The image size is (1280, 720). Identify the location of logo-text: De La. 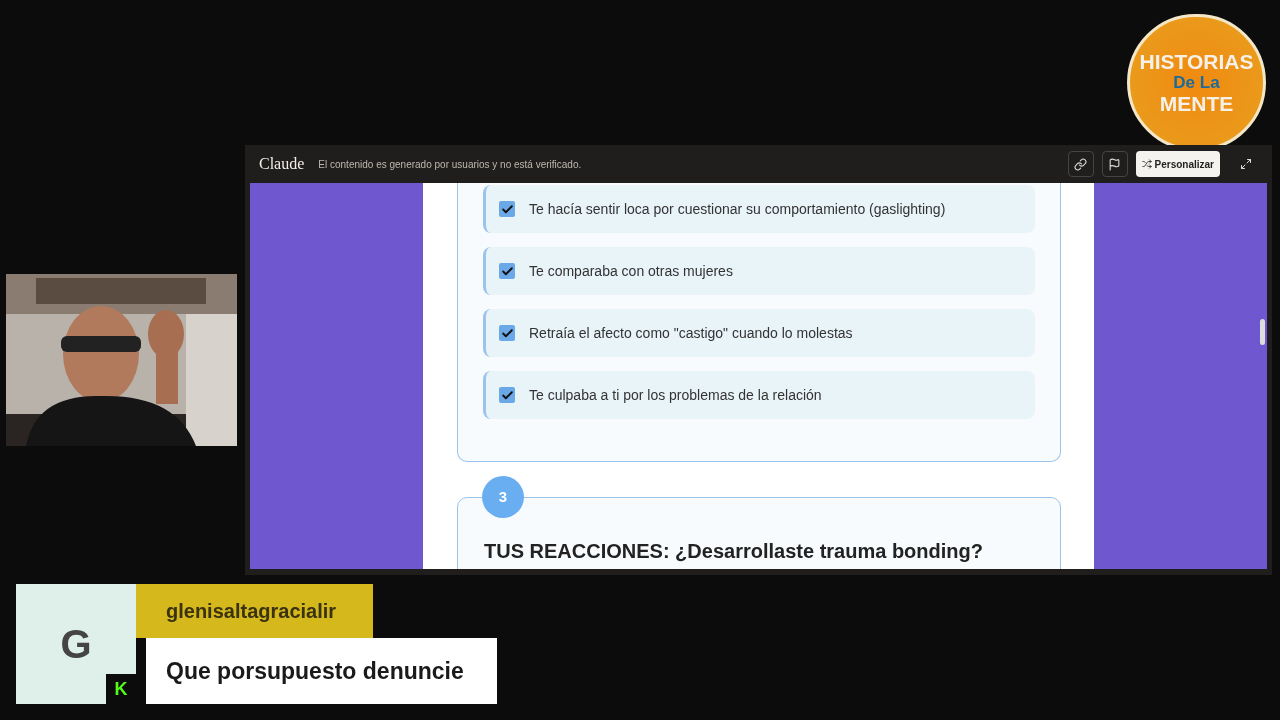
(1196, 82).